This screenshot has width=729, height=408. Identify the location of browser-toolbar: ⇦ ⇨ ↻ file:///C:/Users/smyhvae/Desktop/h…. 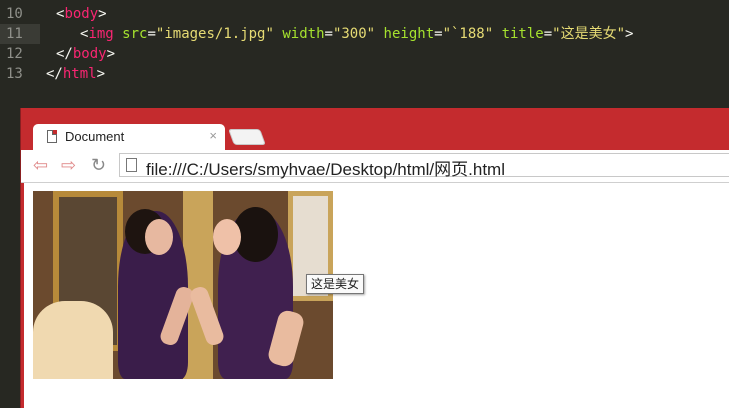
(375, 166).